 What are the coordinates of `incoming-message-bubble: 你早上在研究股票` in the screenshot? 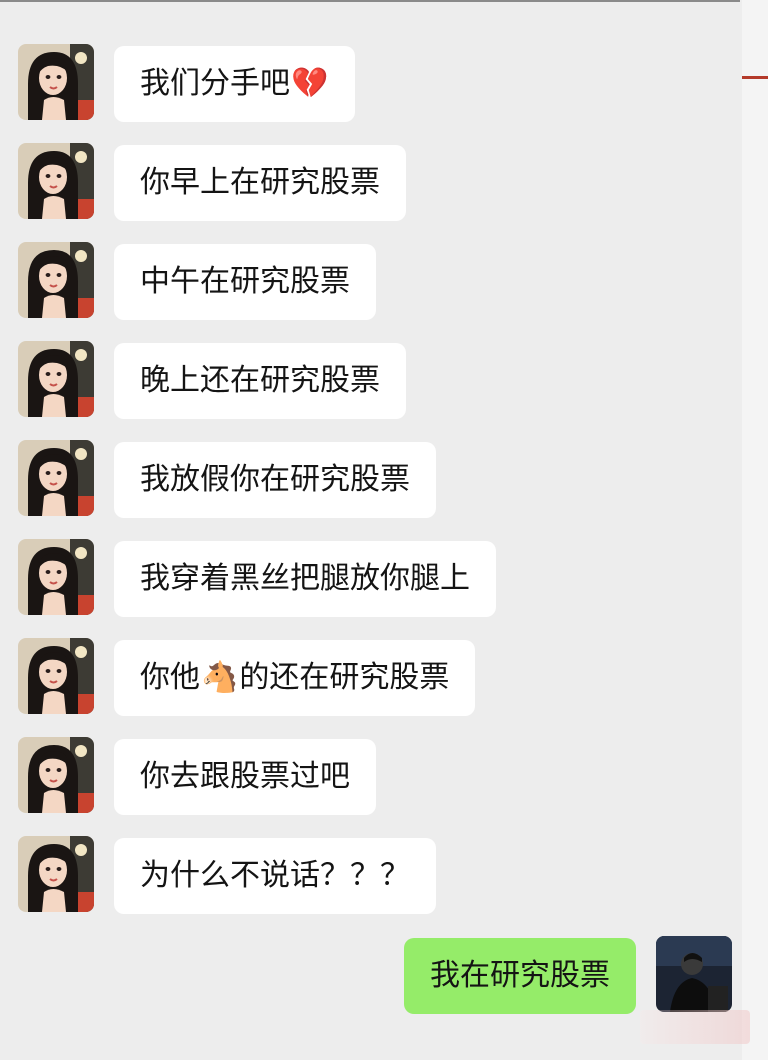 It's located at (260, 183).